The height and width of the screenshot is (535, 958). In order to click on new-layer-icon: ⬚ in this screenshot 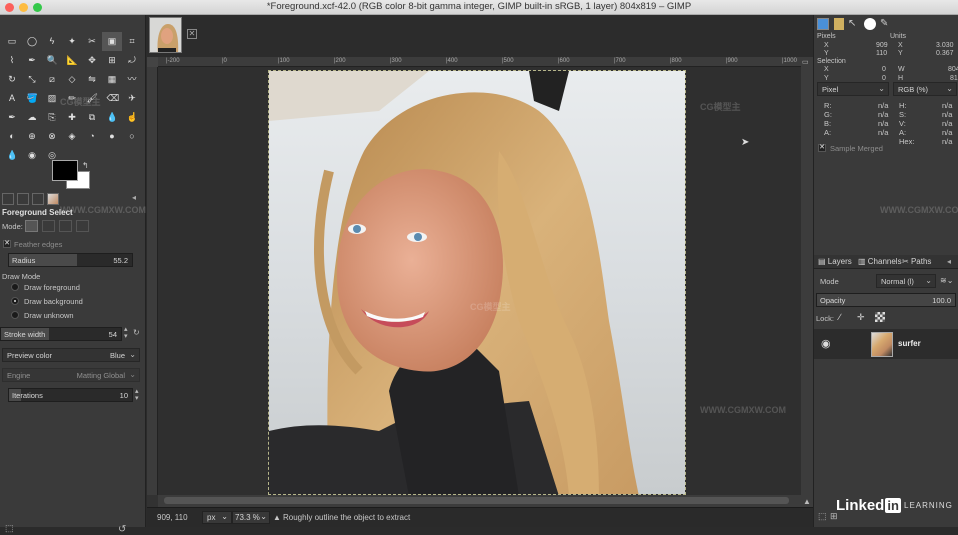, I will do `click(822, 516)`.